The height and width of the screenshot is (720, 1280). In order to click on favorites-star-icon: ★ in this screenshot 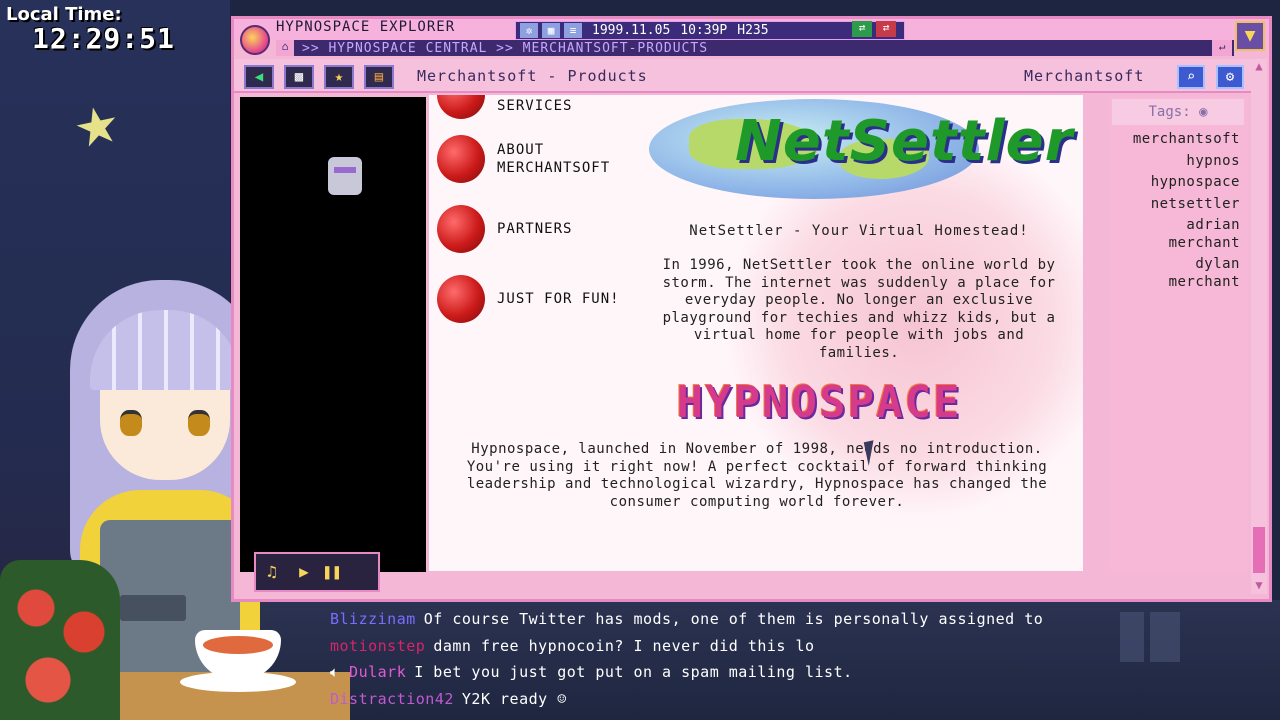, I will do `click(339, 77)`.